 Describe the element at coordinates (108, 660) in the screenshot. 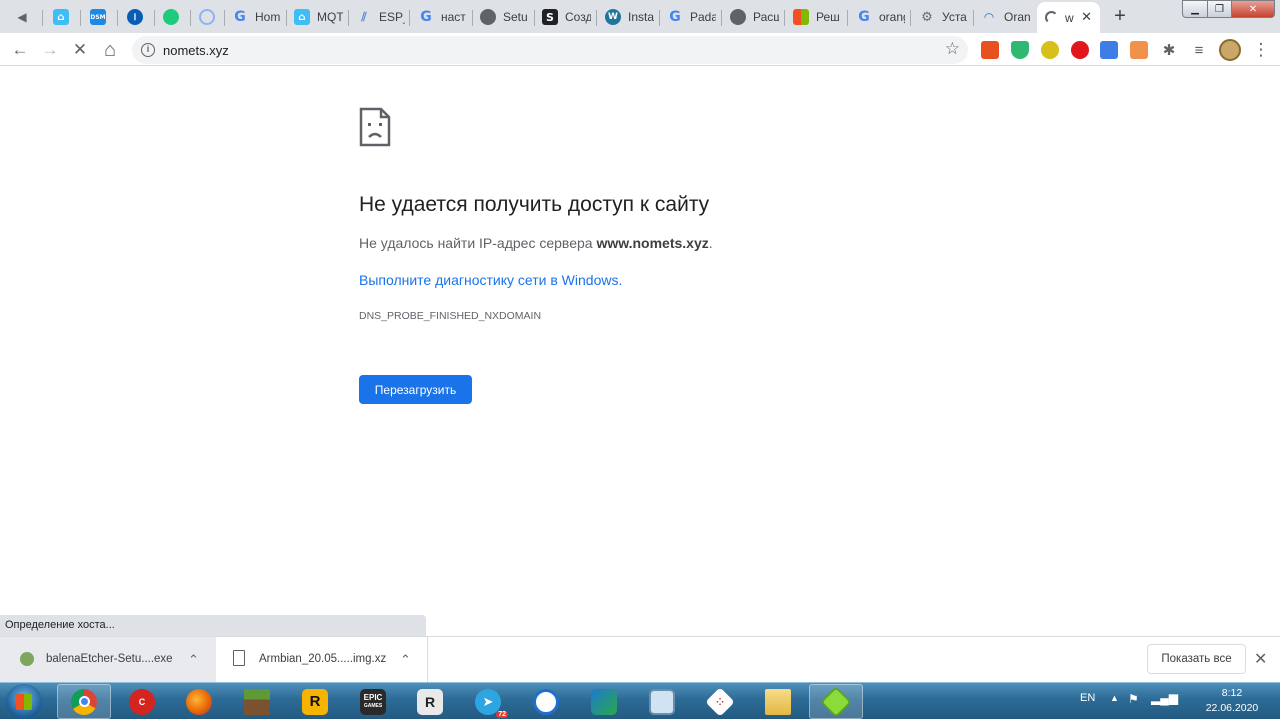

I see `download-item: balenaEtcher-Setu....exe ⌃` at that location.